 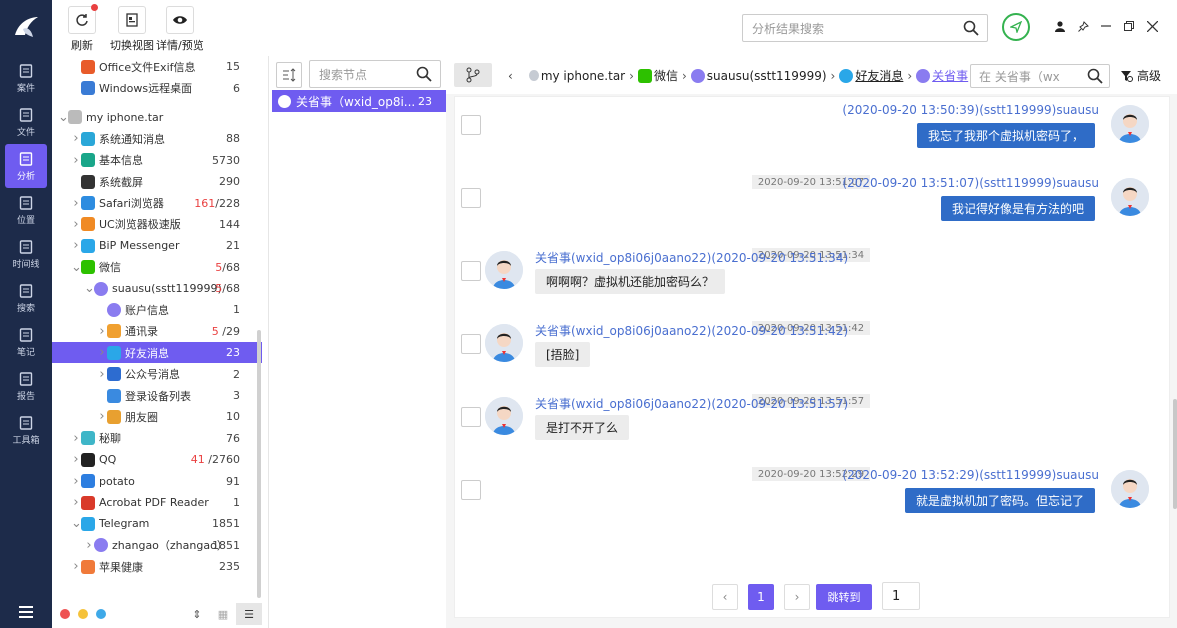 What do you see at coordinates (157, 160) in the screenshot?
I see `tree-row: › 基本信息 5730` at bounding box center [157, 160].